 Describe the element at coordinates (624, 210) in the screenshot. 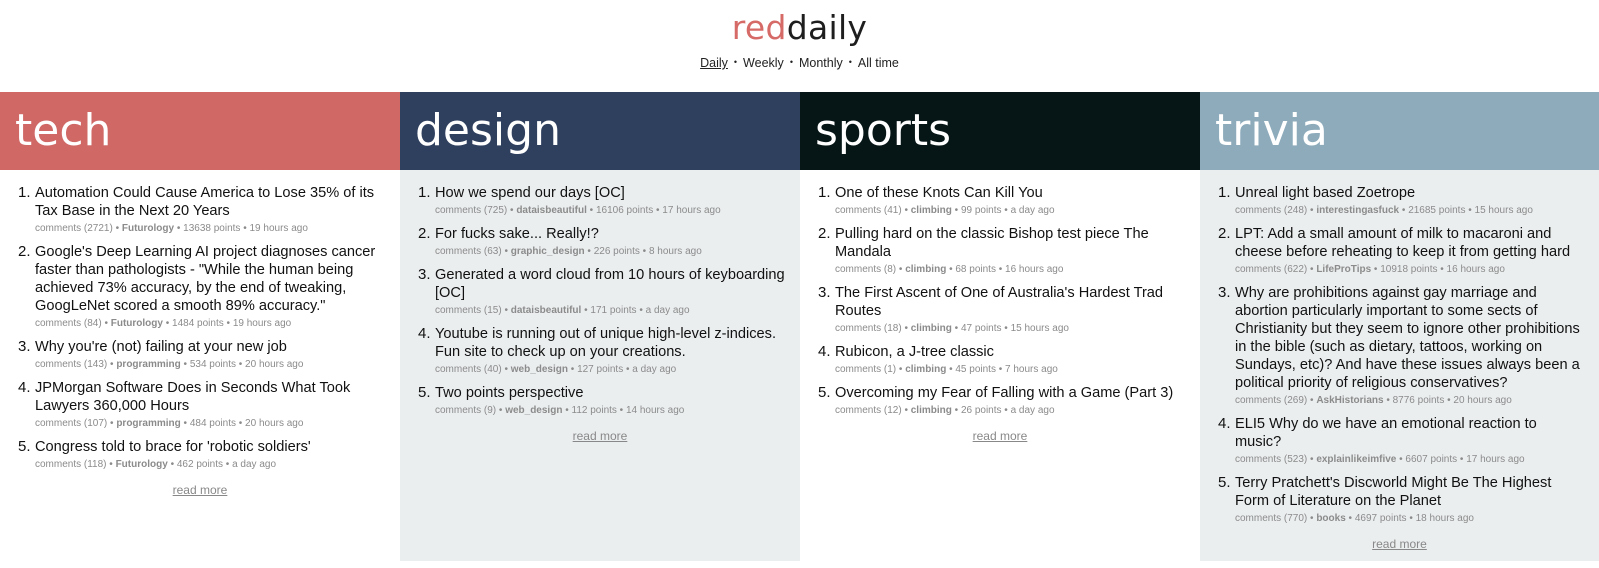

I see `points-label: 16106 points` at that location.